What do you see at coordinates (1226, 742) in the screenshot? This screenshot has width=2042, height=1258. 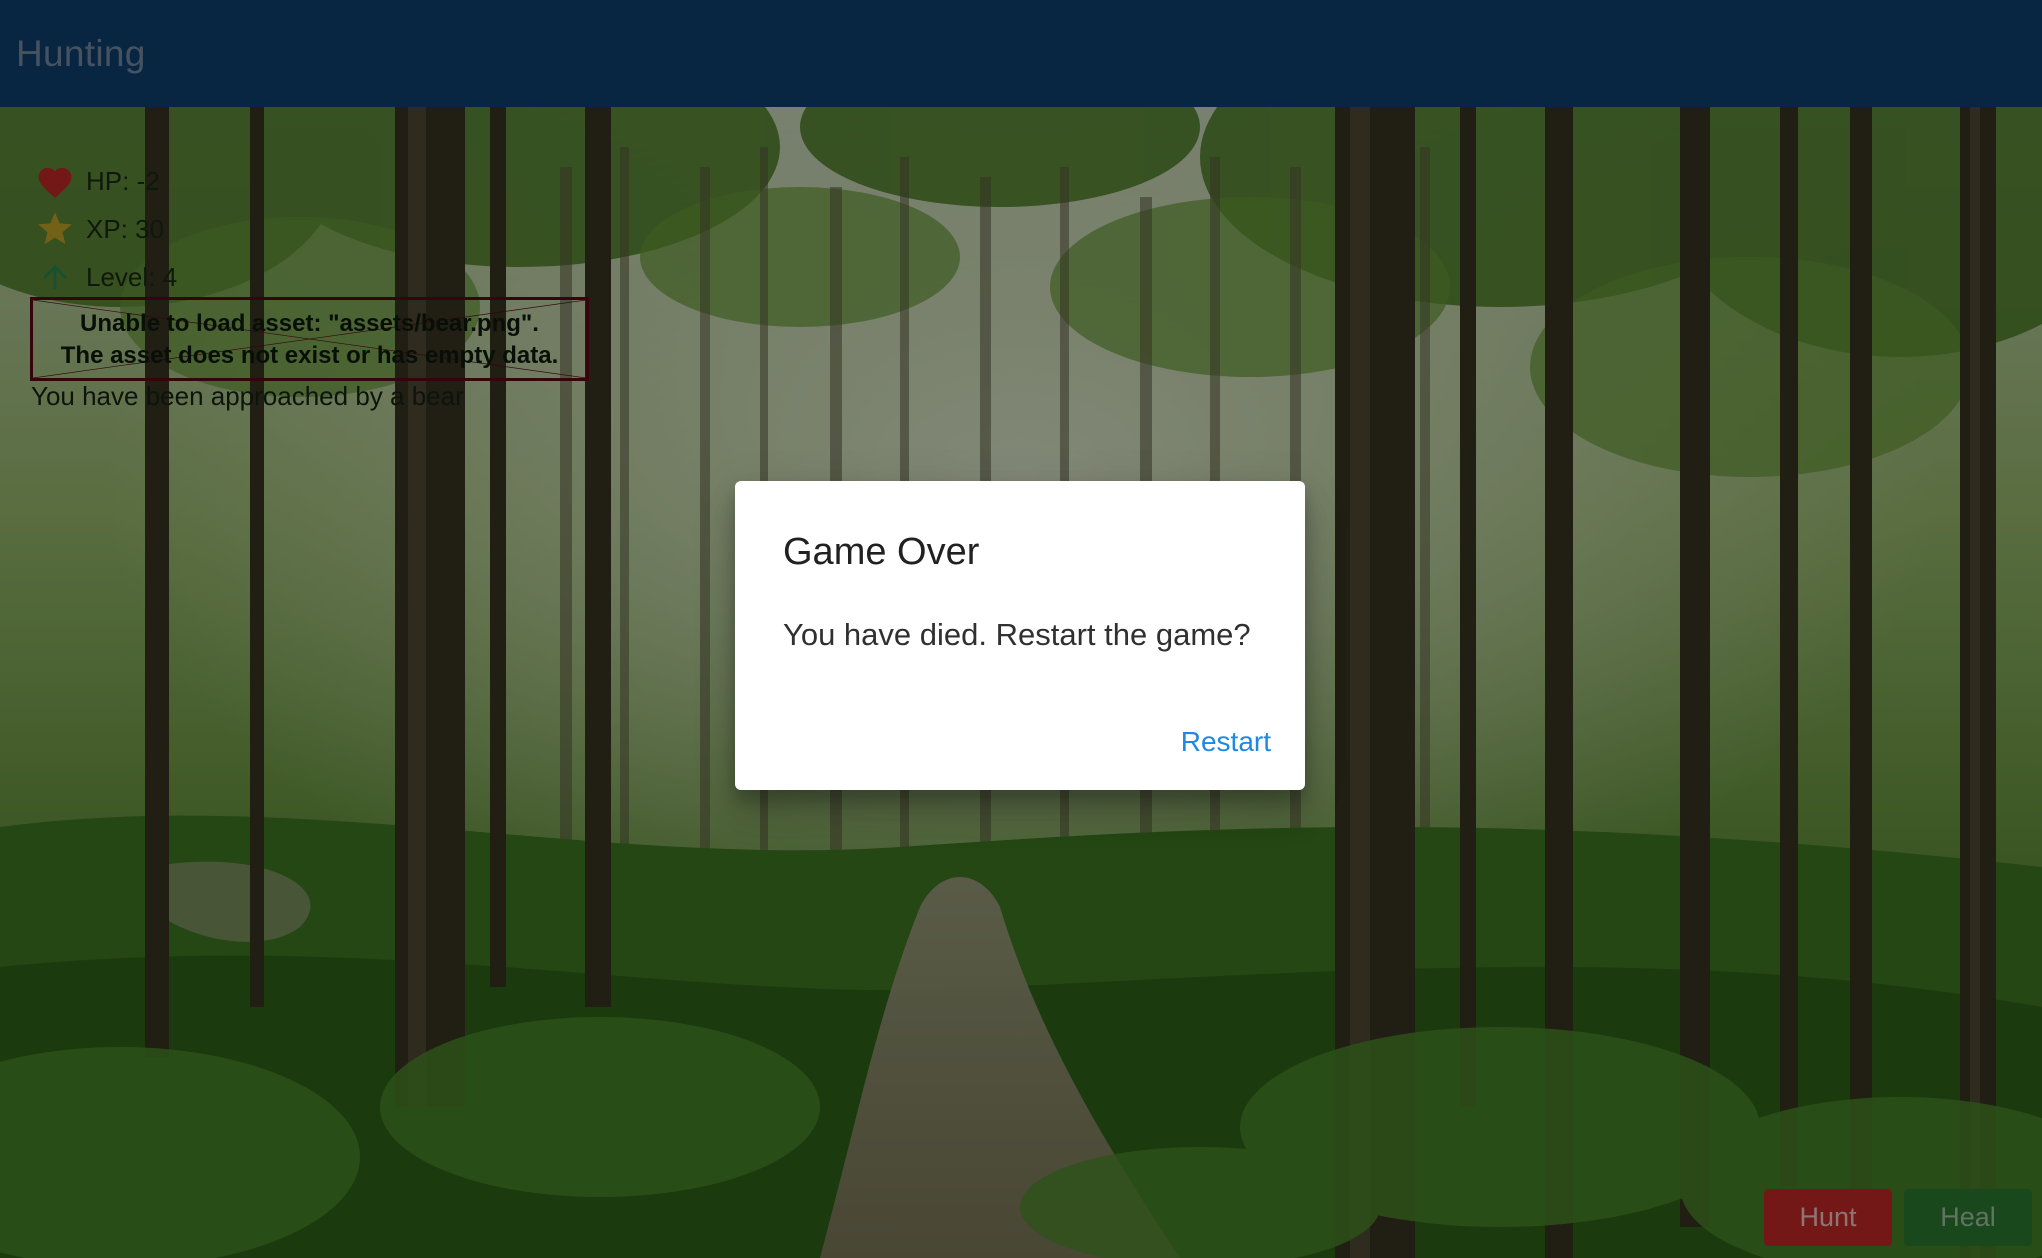 I see `restart-button: Restart` at bounding box center [1226, 742].